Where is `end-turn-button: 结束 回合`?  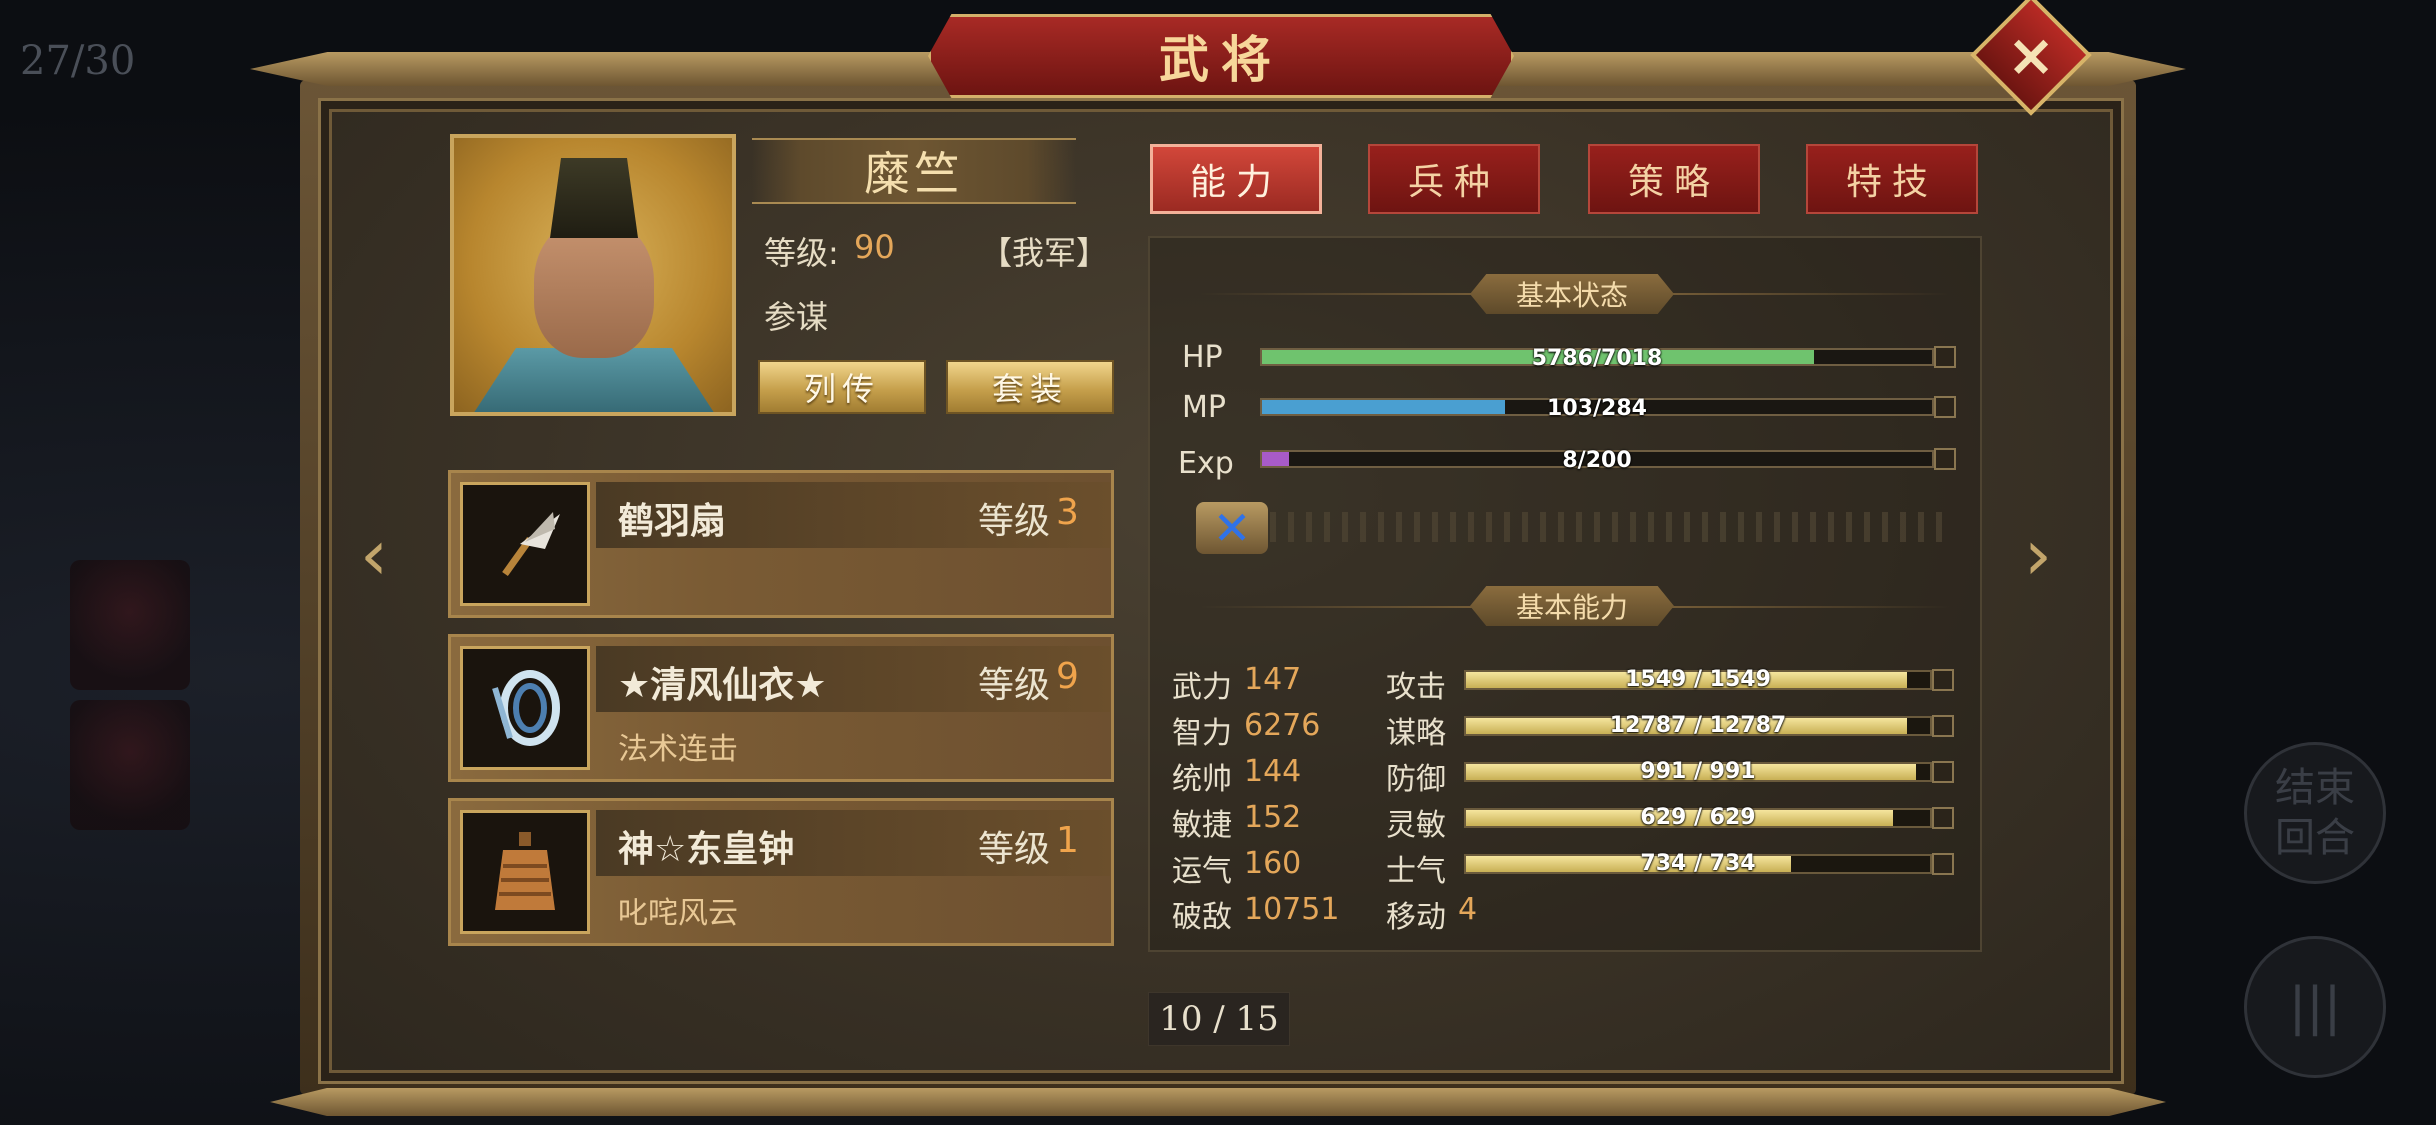
end-turn-button: 结束 回合 is located at coordinates (2315, 813).